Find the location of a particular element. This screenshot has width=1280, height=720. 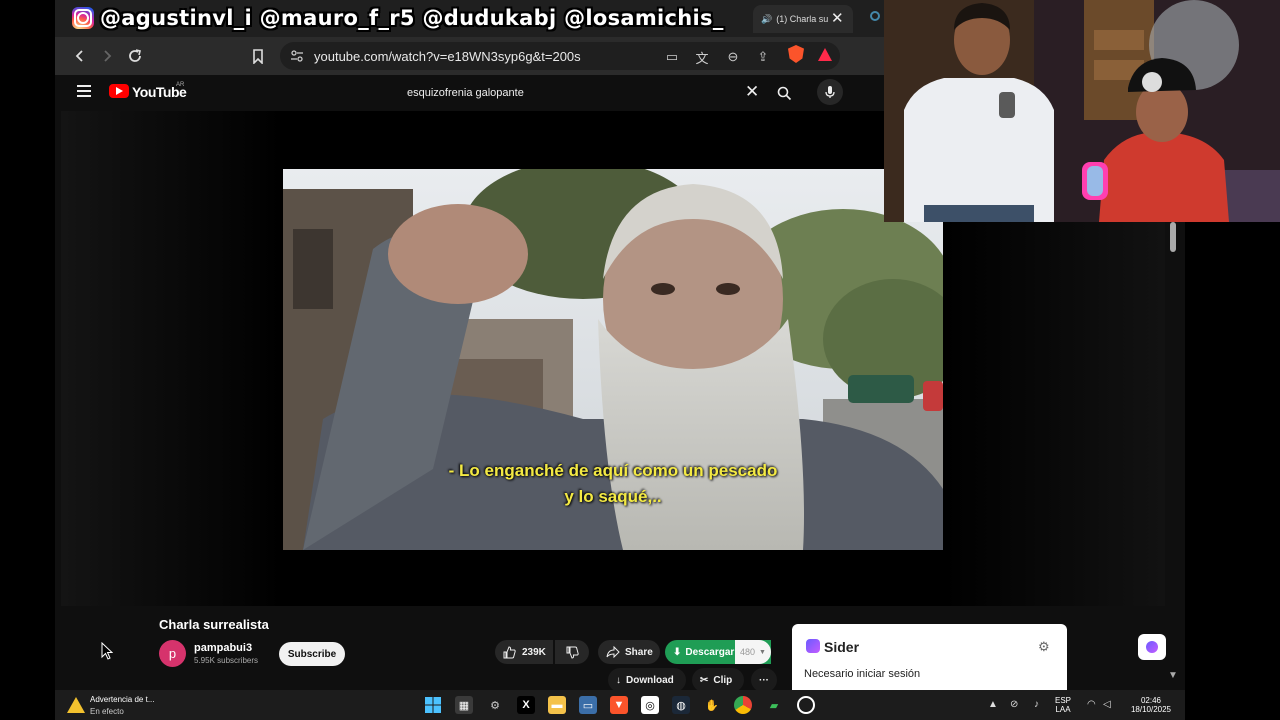

volume-icon: ◁ is located at coordinates (1107, 704).